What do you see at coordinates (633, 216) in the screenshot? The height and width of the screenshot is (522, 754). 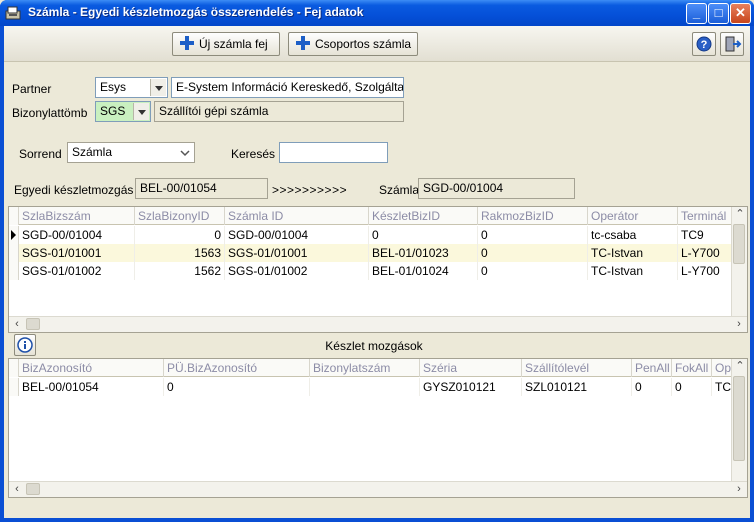 I see `column-header: Operátor` at bounding box center [633, 216].